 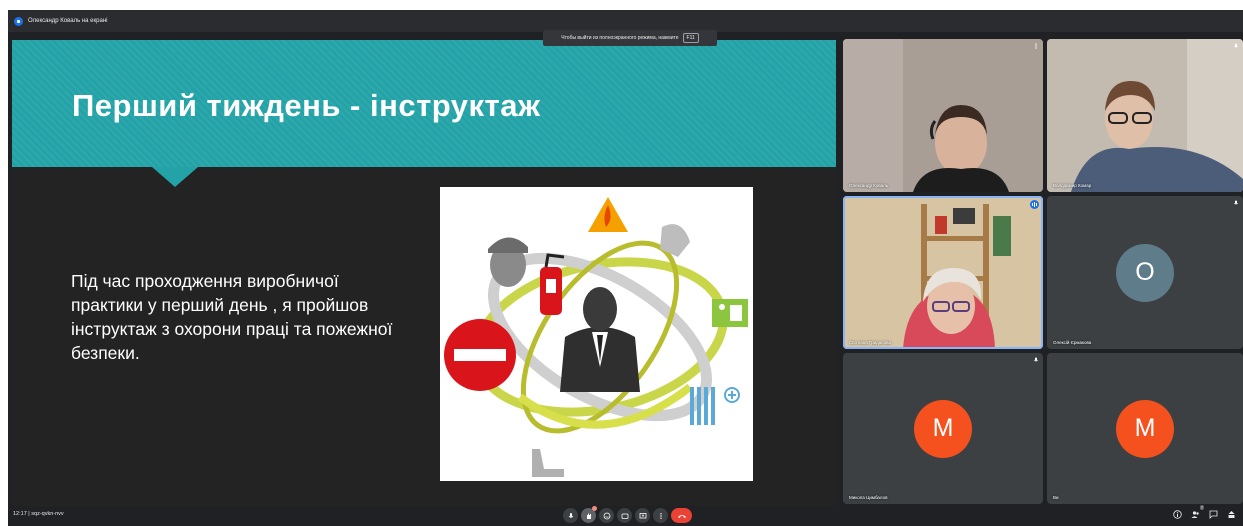 I want to click on present-screen-button, so click(x=642, y=515).